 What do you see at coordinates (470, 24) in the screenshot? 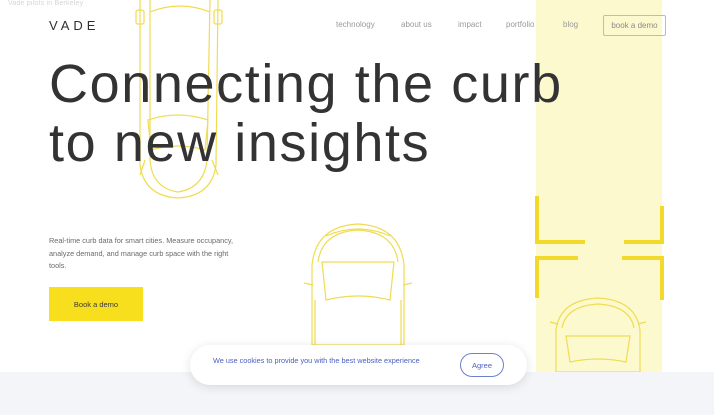
I see `nav-link-impact: impact` at bounding box center [470, 24].